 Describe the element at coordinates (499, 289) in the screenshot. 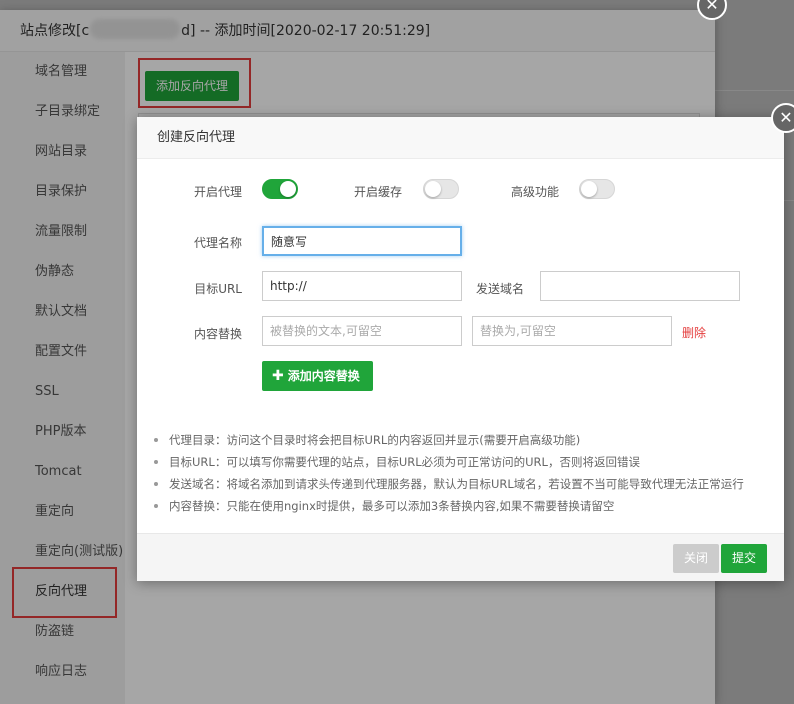

I see `send-domain-label: 发送域名` at that location.